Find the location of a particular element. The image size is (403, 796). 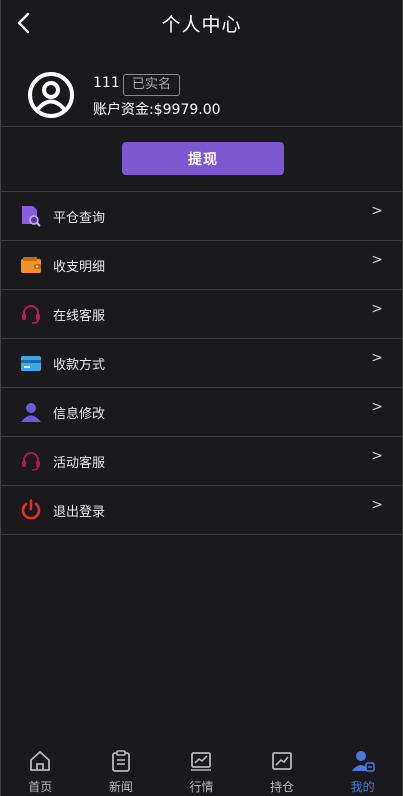

clipboard-icon is located at coordinates (120, 761).